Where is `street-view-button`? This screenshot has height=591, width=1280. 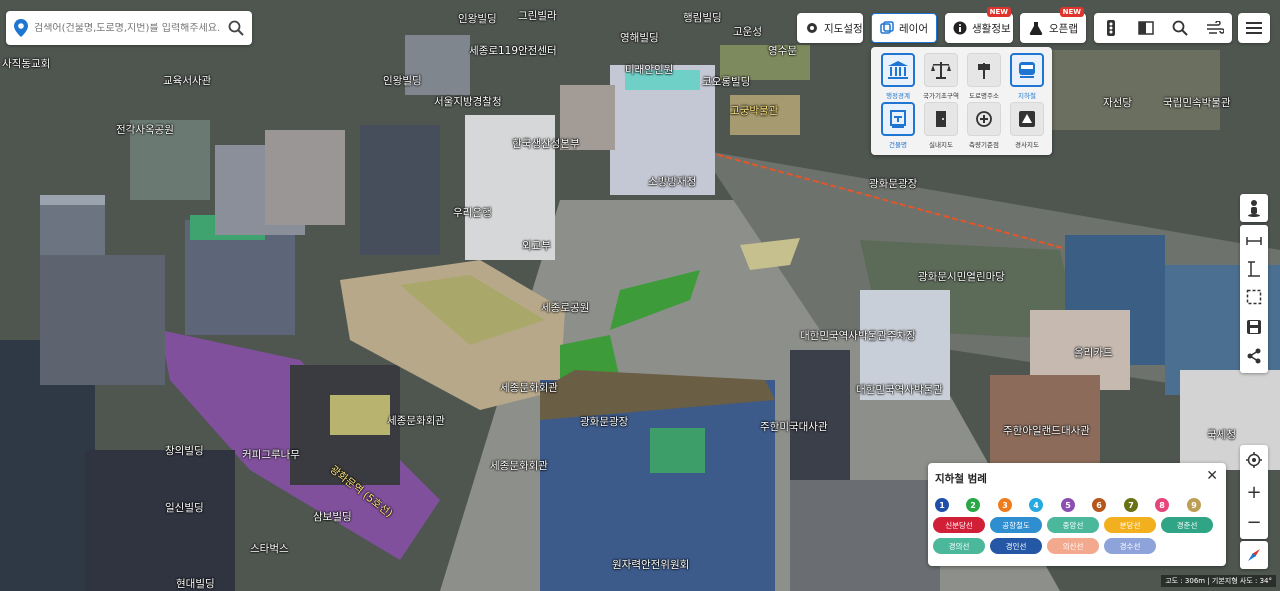 street-view-button is located at coordinates (1254, 208).